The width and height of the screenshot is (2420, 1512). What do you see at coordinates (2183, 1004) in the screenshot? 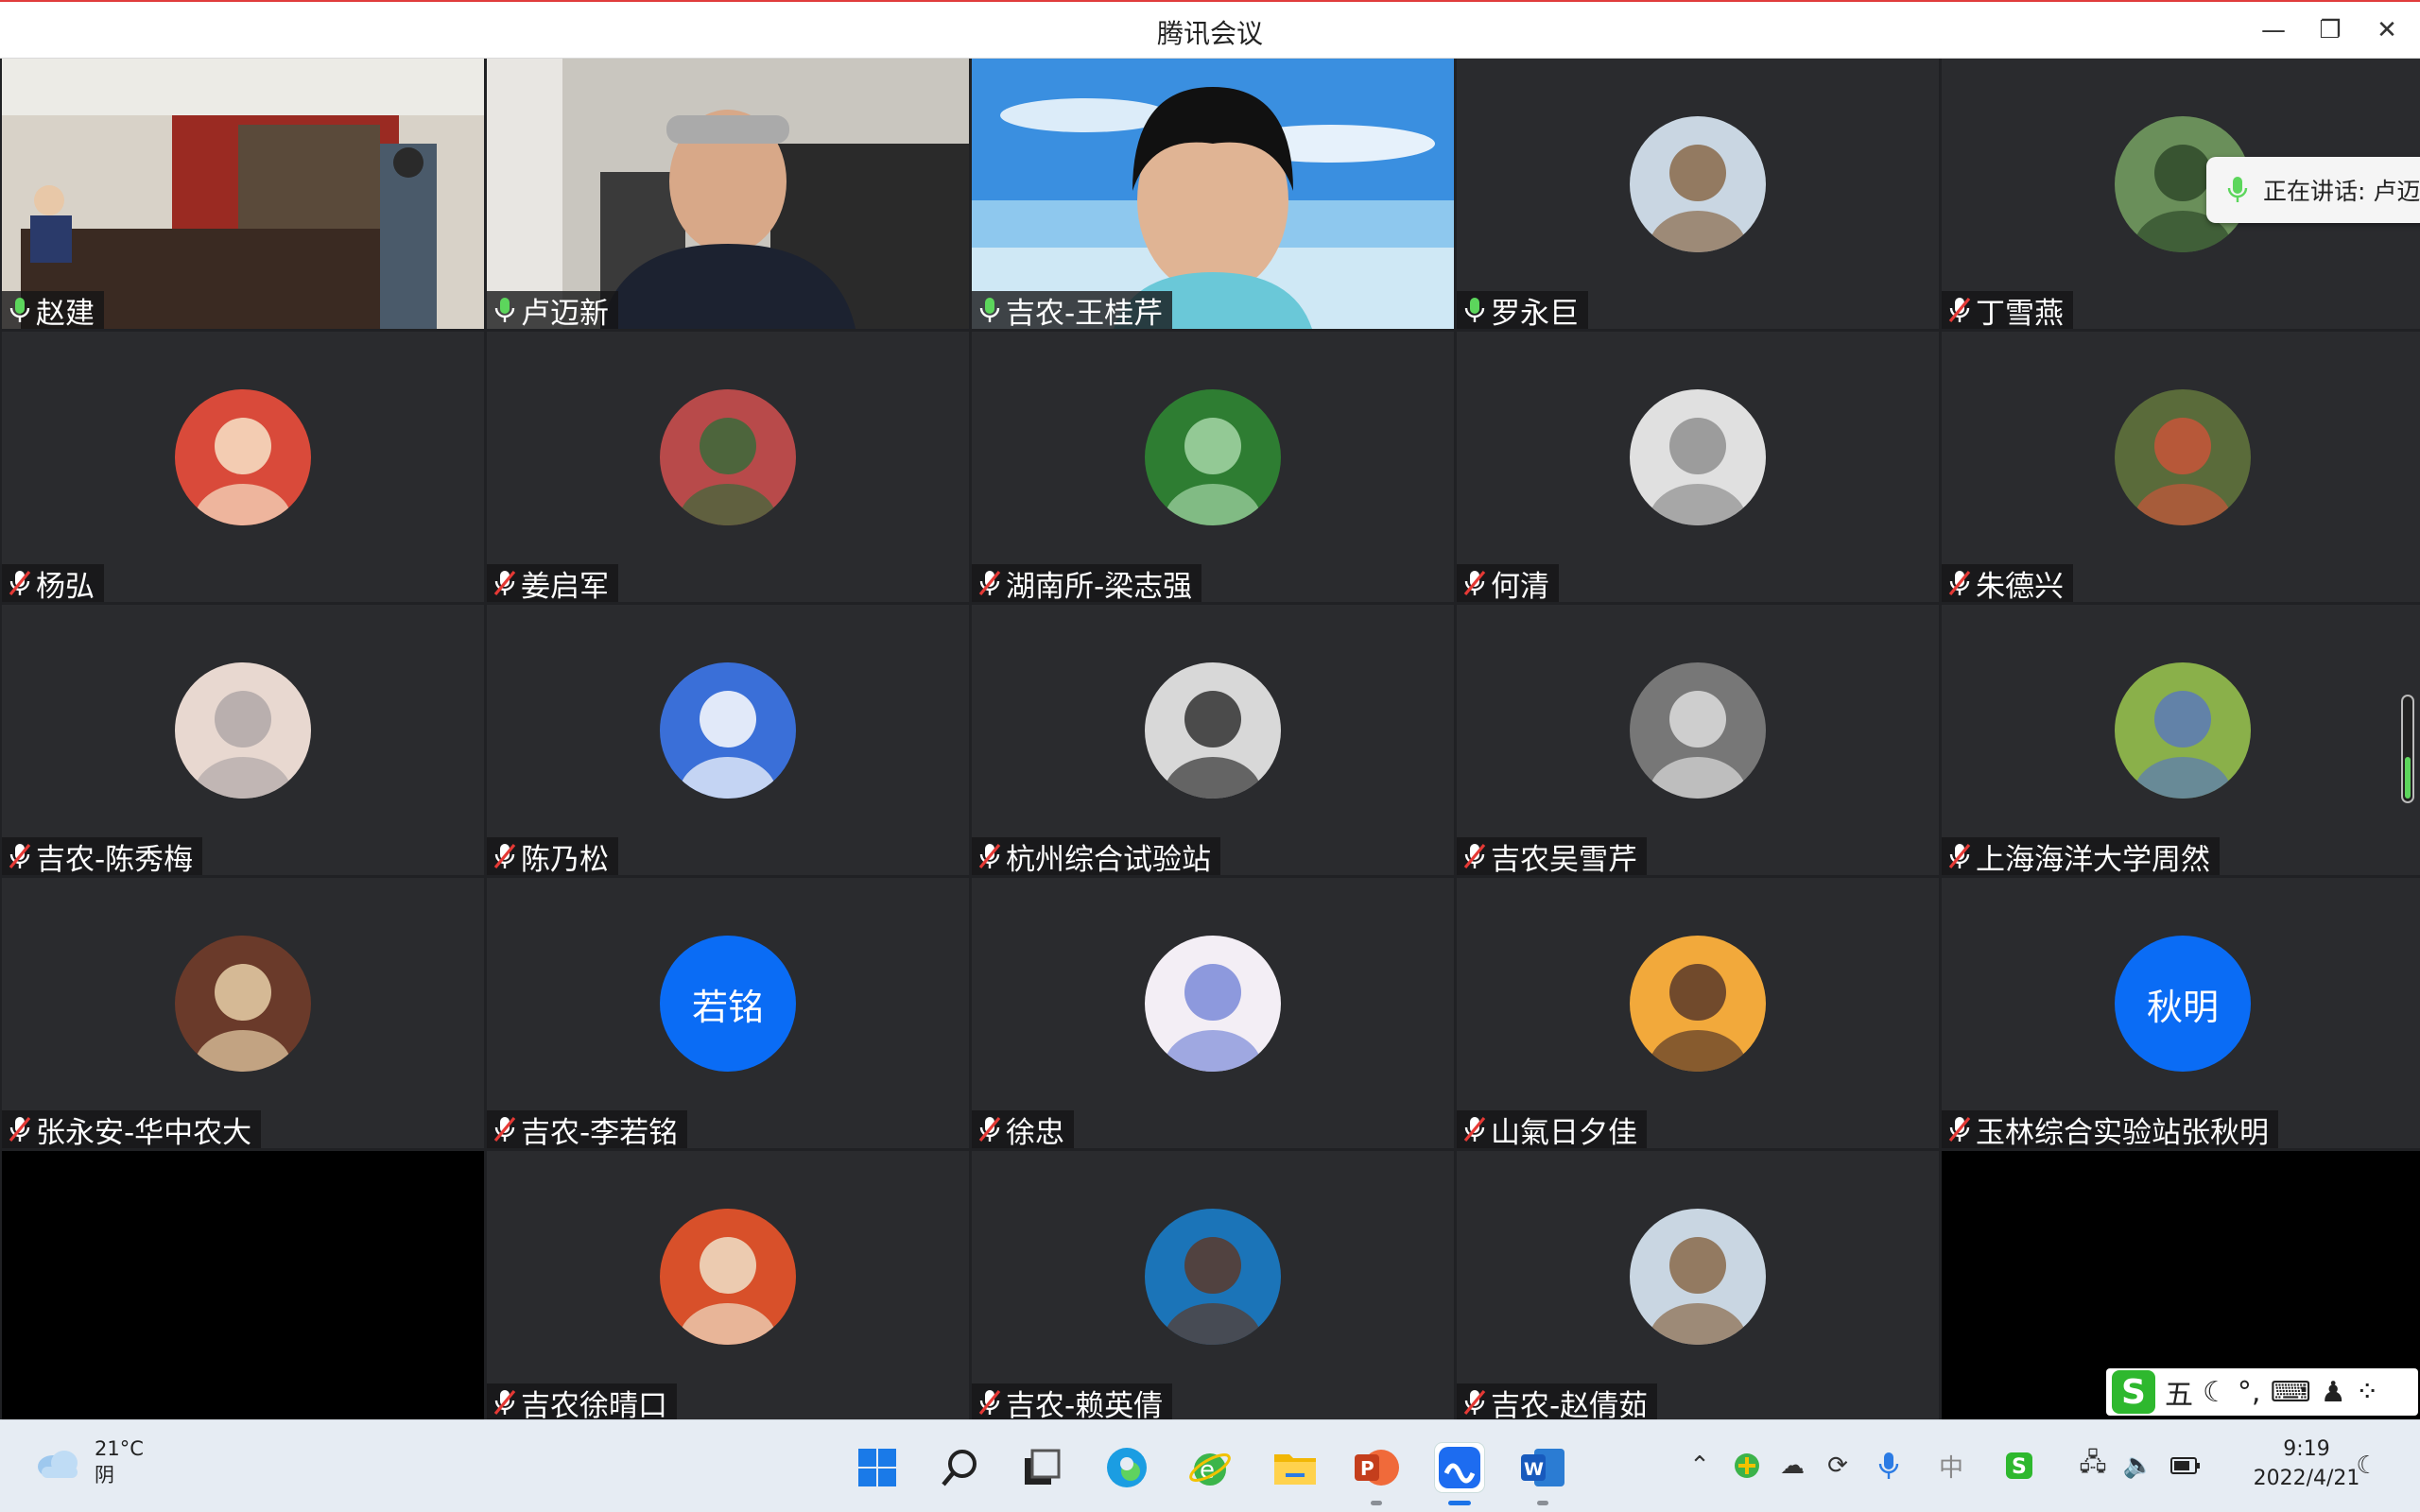
I see `avatar-initials: 秋明` at bounding box center [2183, 1004].